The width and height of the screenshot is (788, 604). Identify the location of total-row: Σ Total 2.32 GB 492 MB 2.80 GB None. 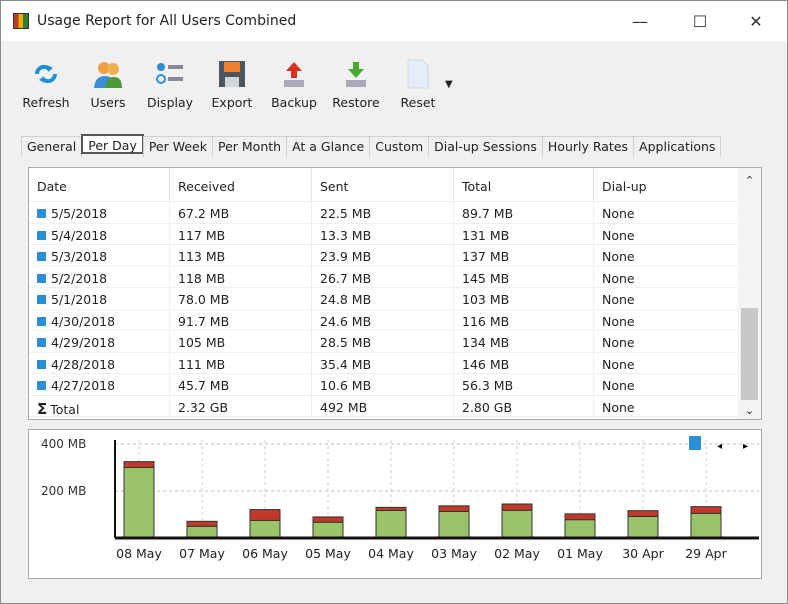
(384, 406).